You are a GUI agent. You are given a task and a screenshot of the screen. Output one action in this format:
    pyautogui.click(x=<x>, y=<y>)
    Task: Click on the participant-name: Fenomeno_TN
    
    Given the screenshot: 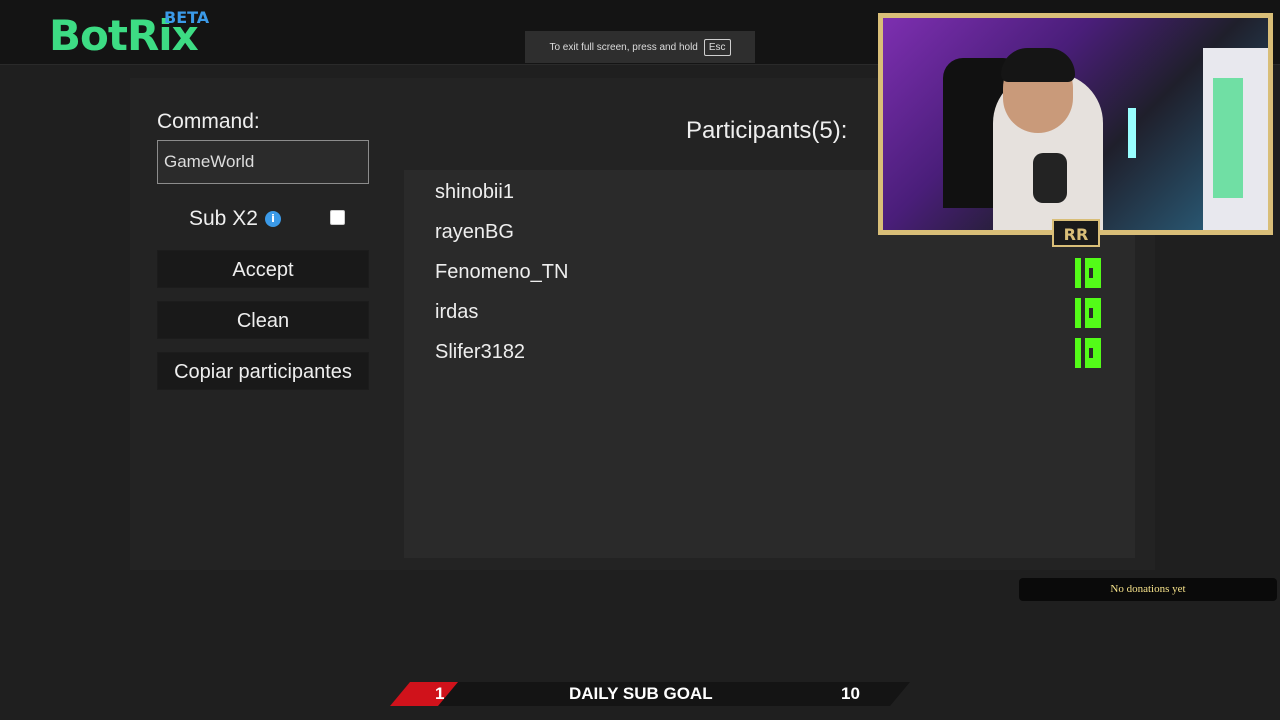 What is the action you would take?
    pyautogui.click(x=501, y=272)
    